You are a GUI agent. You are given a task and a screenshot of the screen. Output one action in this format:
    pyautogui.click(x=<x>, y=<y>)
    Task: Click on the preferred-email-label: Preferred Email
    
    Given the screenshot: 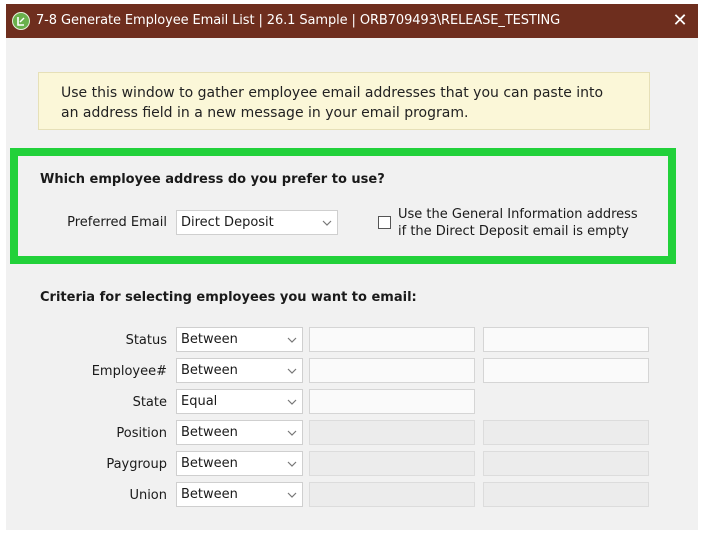 What is the action you would take?
    pyautogui.click(x=117, y=222)
    